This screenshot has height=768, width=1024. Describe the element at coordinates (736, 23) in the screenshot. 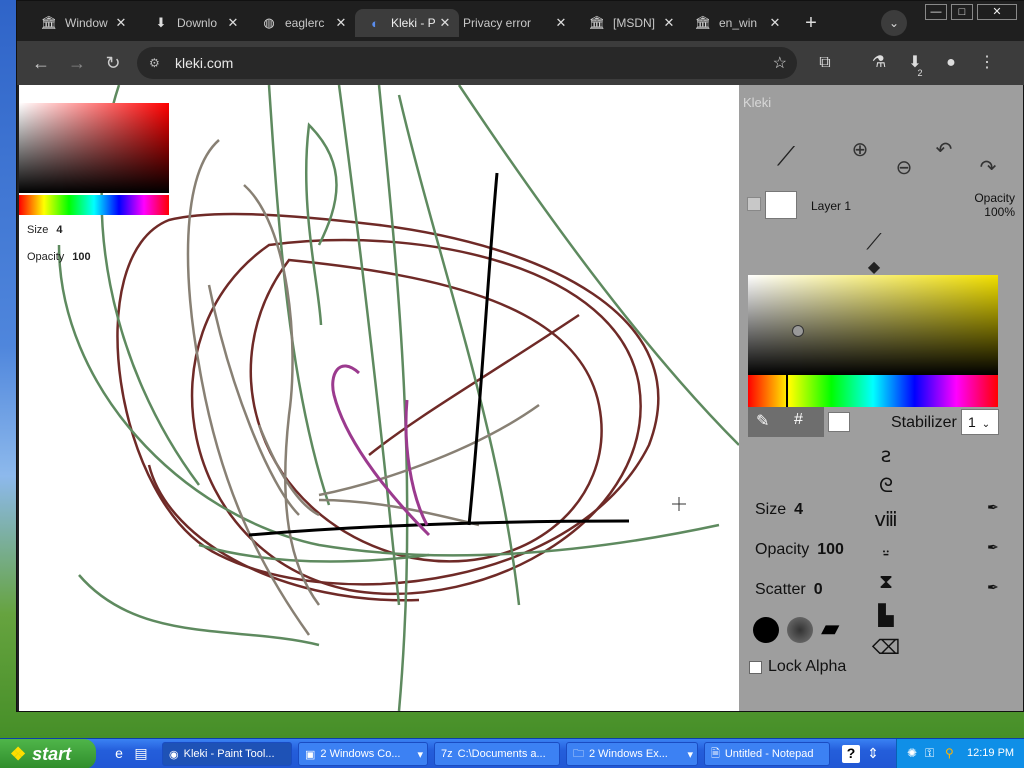

I see `tab-en-windows: 🏛 en_win ✕` at that location.